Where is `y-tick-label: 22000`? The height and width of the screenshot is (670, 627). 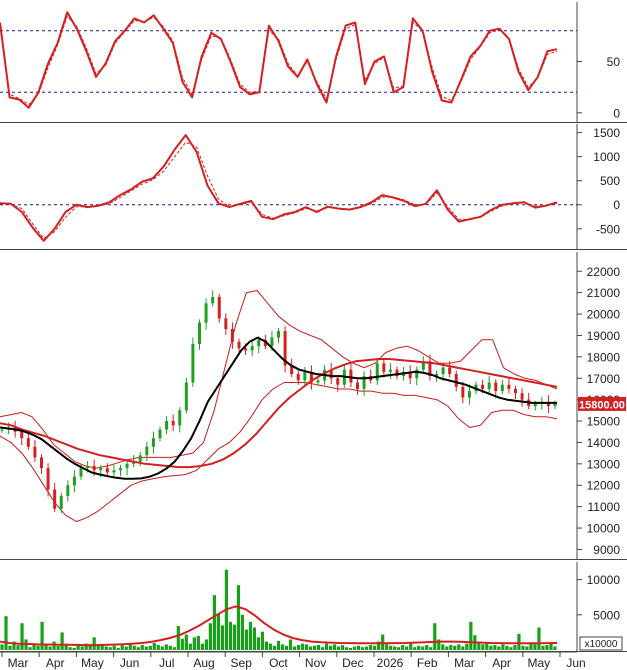 y-tick-label: 22000 is located at coordinates (604, 272).